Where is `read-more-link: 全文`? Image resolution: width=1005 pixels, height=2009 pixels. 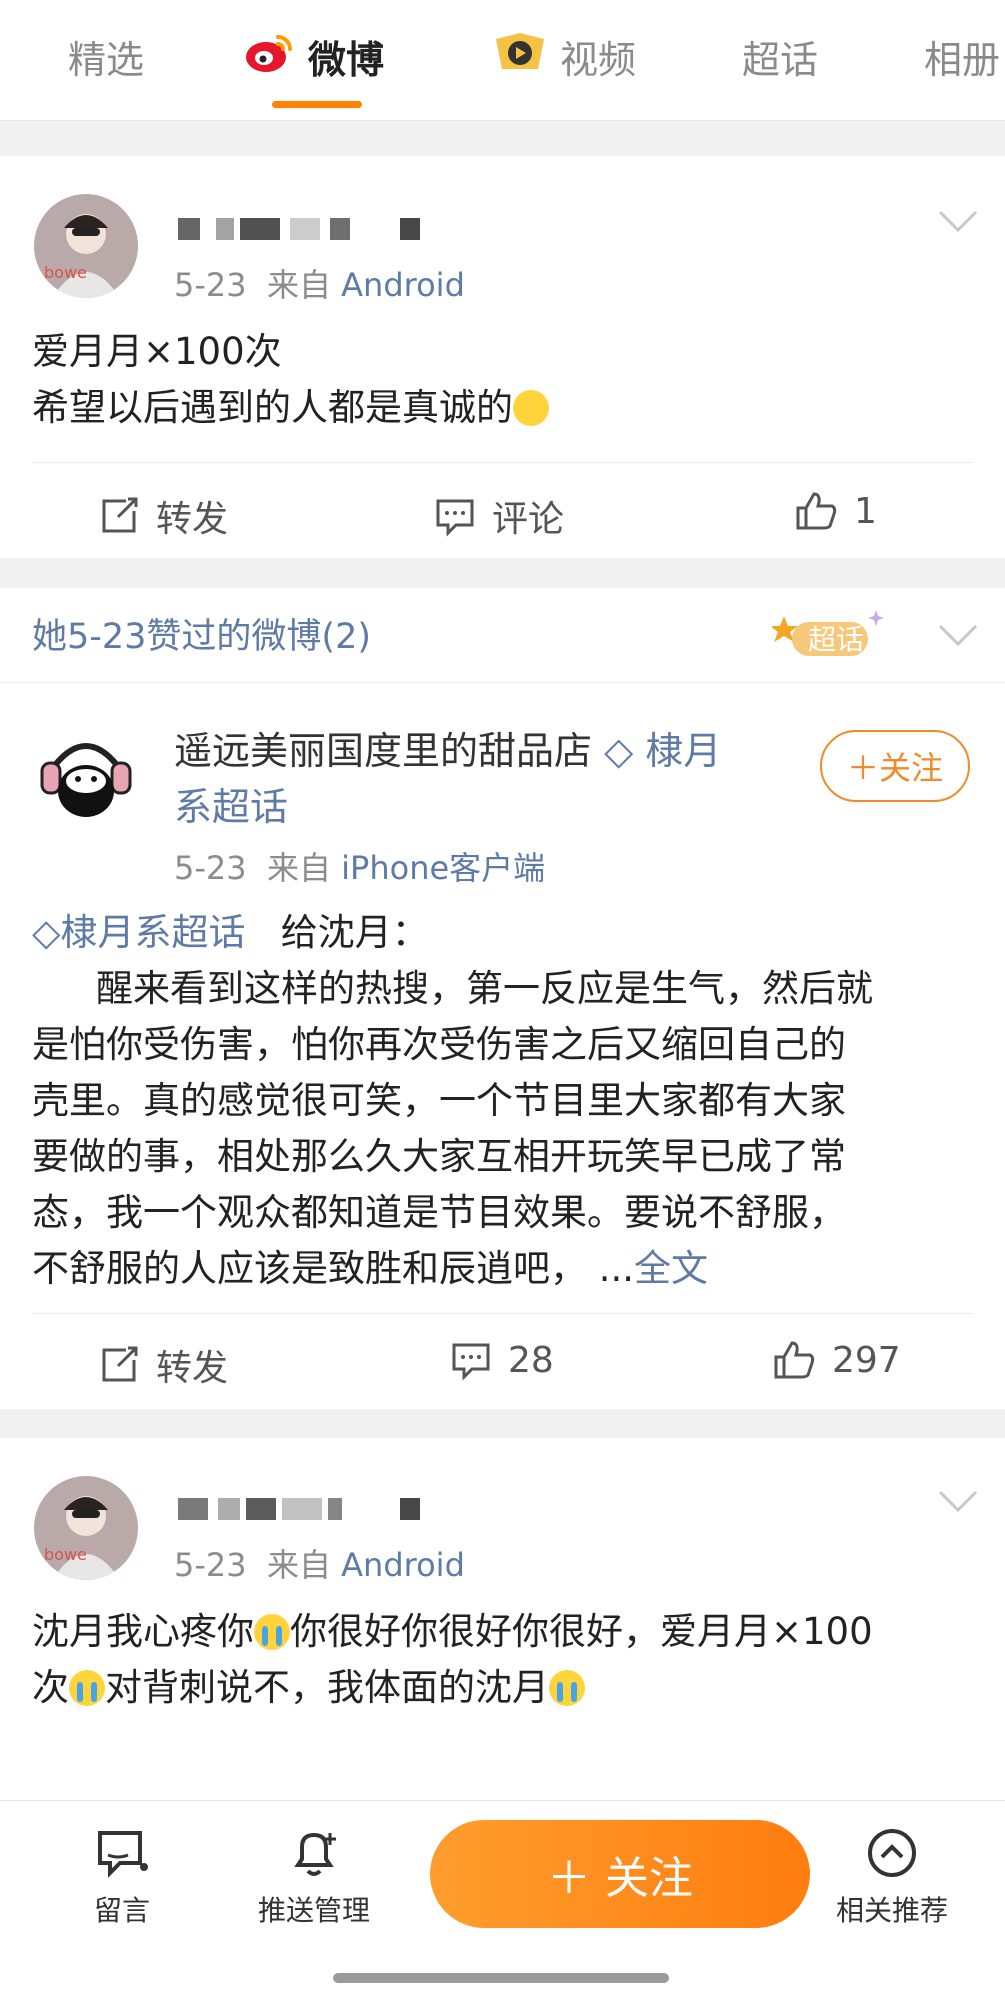 read-more-link: 全文 is located at coordinates (671, 1268).